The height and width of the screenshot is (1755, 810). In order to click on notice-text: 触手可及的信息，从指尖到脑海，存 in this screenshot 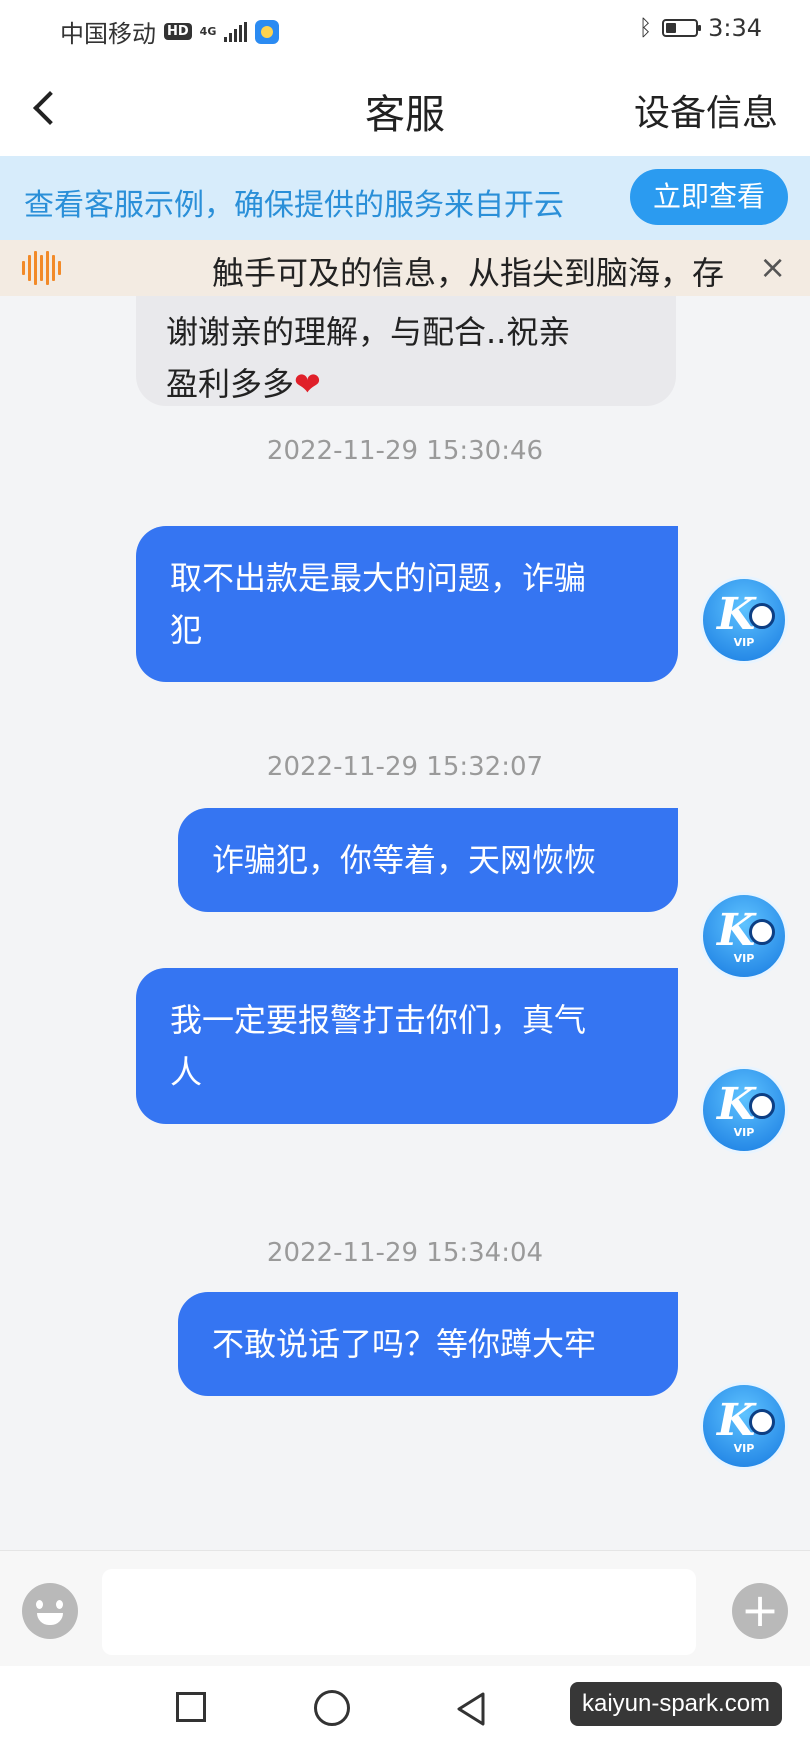, I will do `click(468, 273)`.